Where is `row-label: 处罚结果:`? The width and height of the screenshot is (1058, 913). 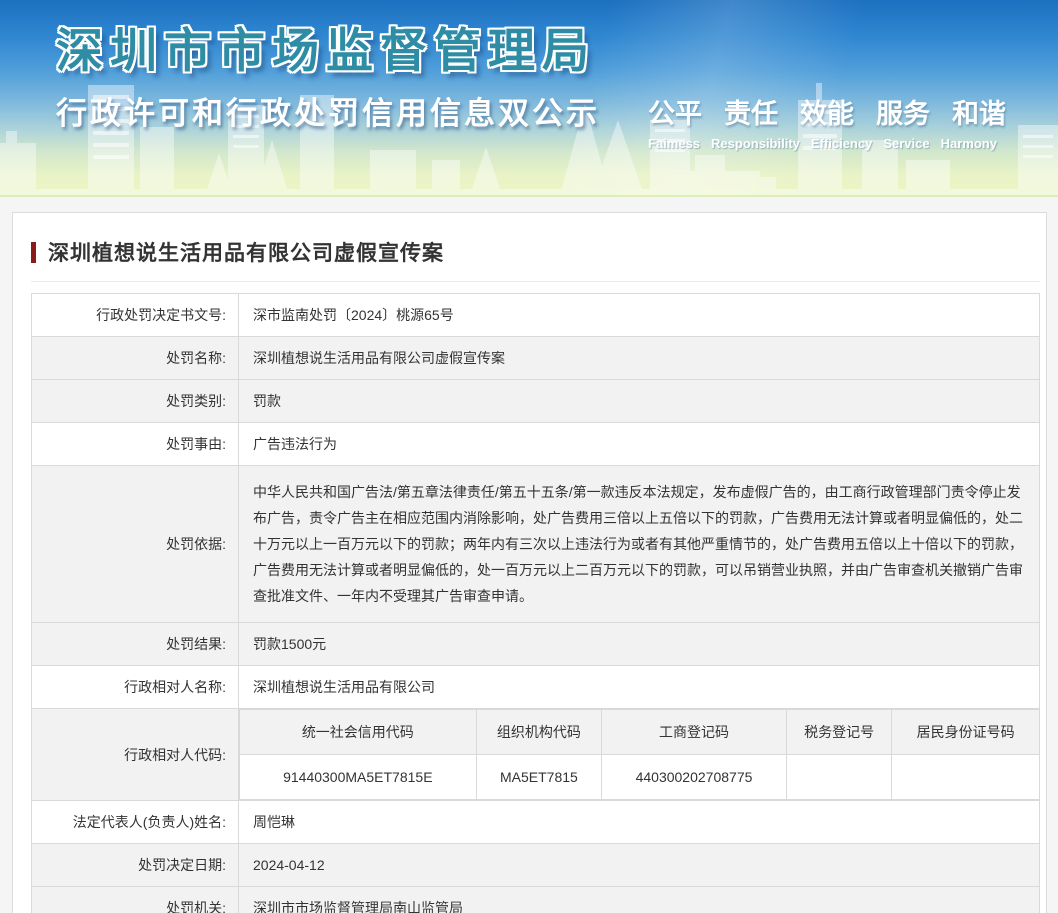 row-label: 处罚结果: is located at coordinates (135, 644).